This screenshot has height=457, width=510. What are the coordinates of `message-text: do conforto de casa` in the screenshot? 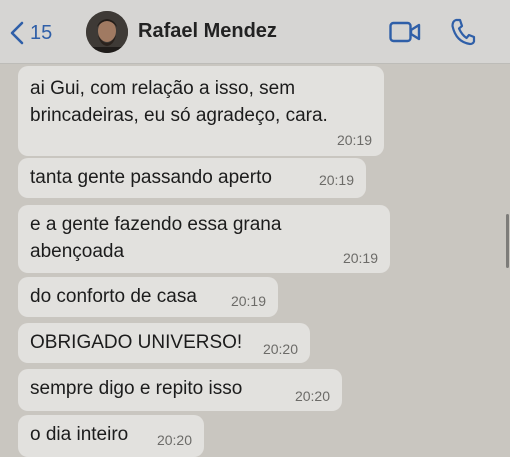 It's located at (113, 296).